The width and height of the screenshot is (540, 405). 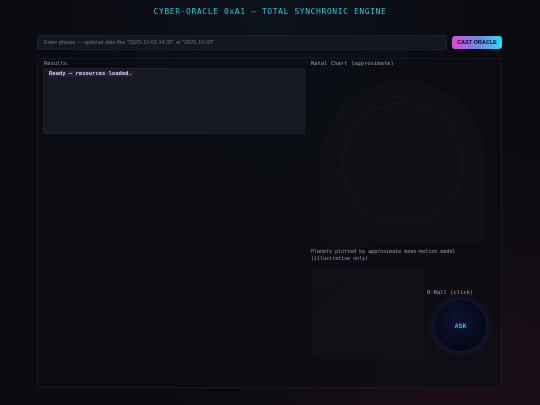 What do you see at coordinates (368, 313) in the screenshot?
I see `oracle-card-placeholder` at bounding box center [368, 313].